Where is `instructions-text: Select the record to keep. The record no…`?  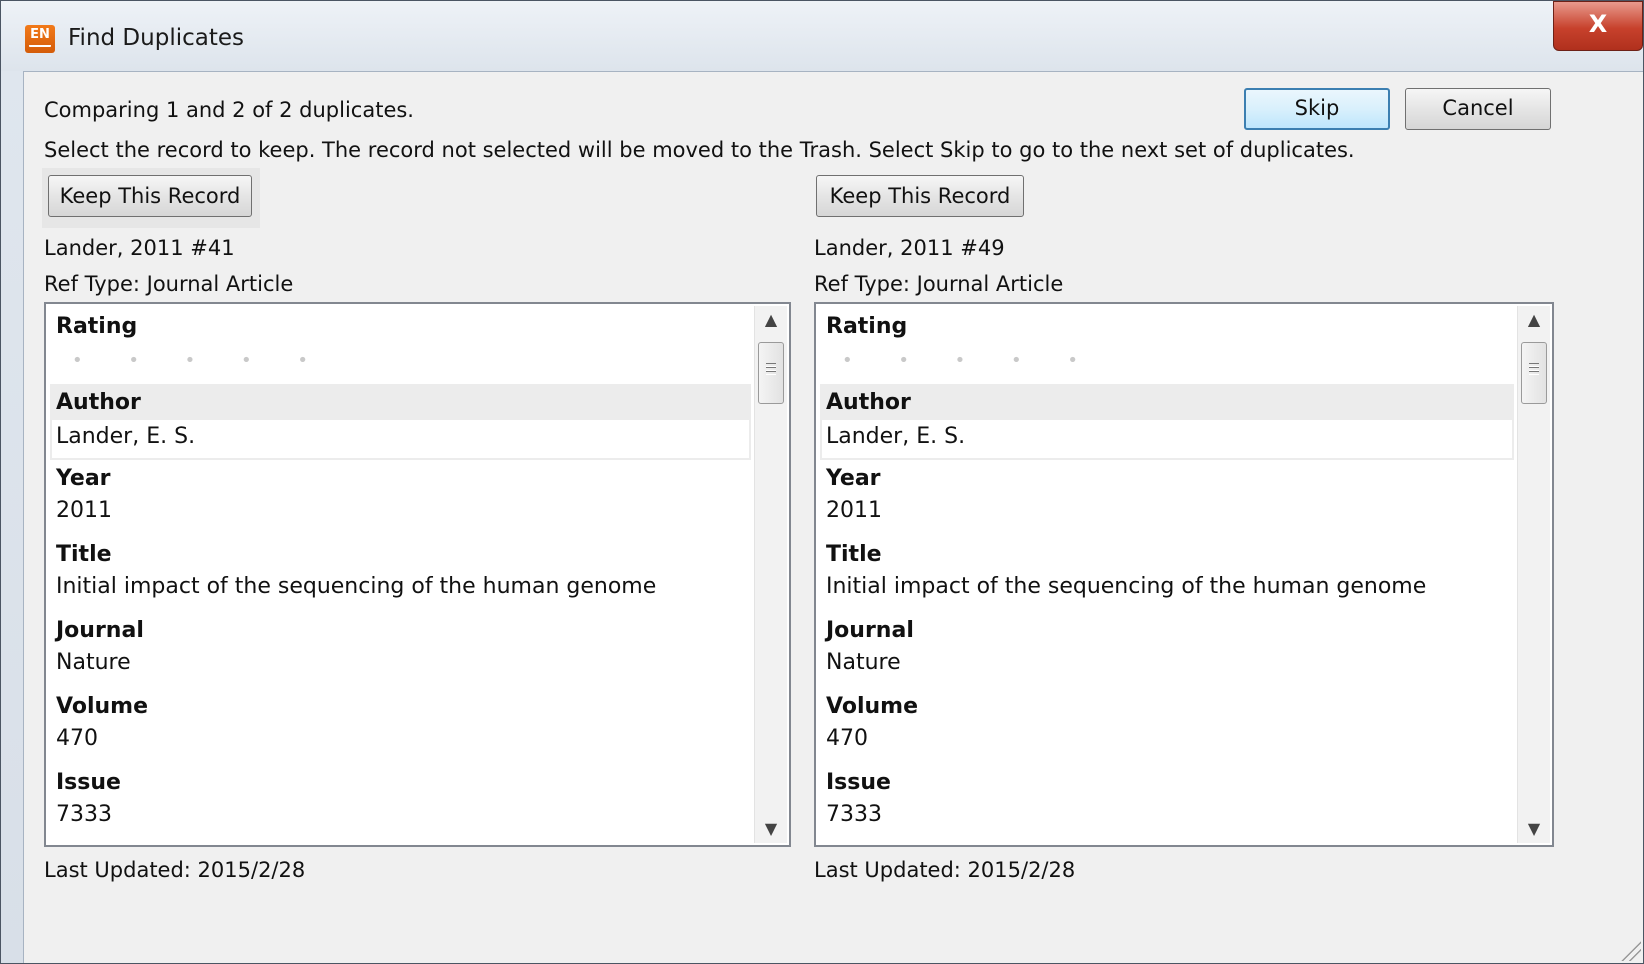
instructions-text: Select the record to keep. The record no… is located at coordinates (699, 150).